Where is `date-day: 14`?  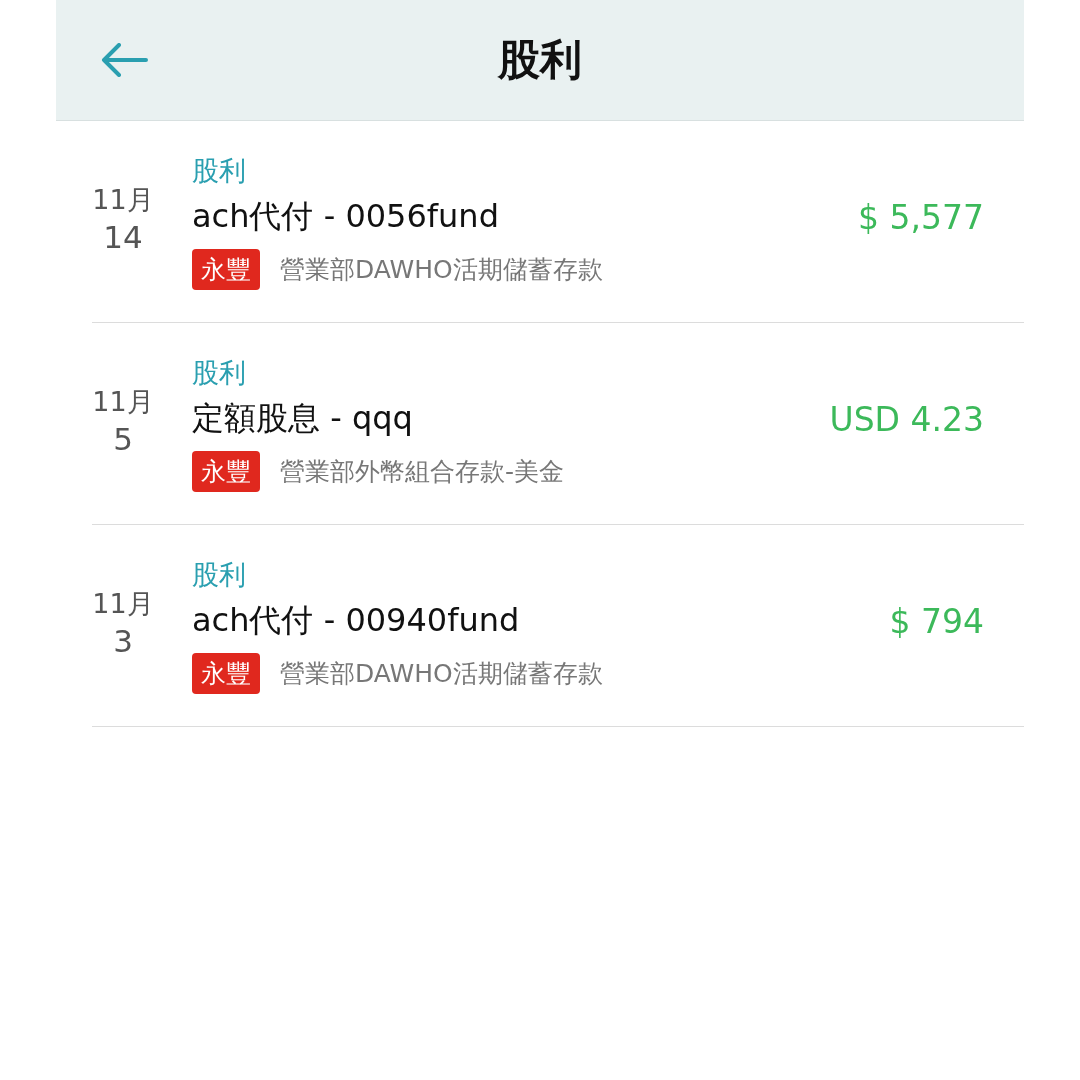
date-day: 14 is located at coordinates (123, 238).